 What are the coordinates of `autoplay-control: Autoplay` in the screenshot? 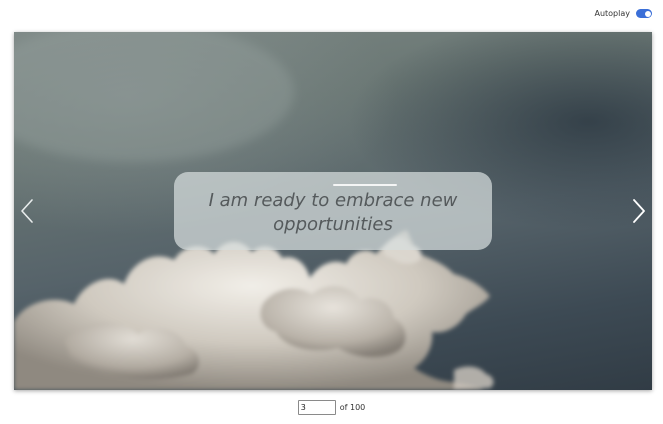 It's located at (623, 13).